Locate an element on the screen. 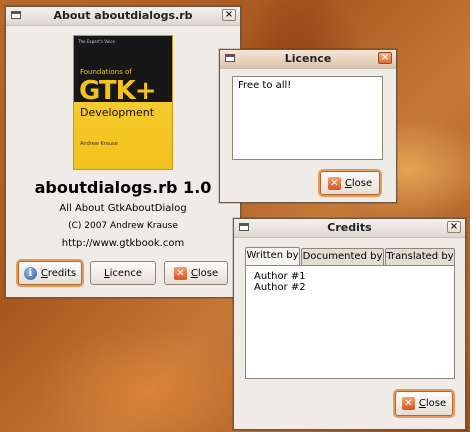  credits-window-close-icon: × is located at coordinates (454, 227).